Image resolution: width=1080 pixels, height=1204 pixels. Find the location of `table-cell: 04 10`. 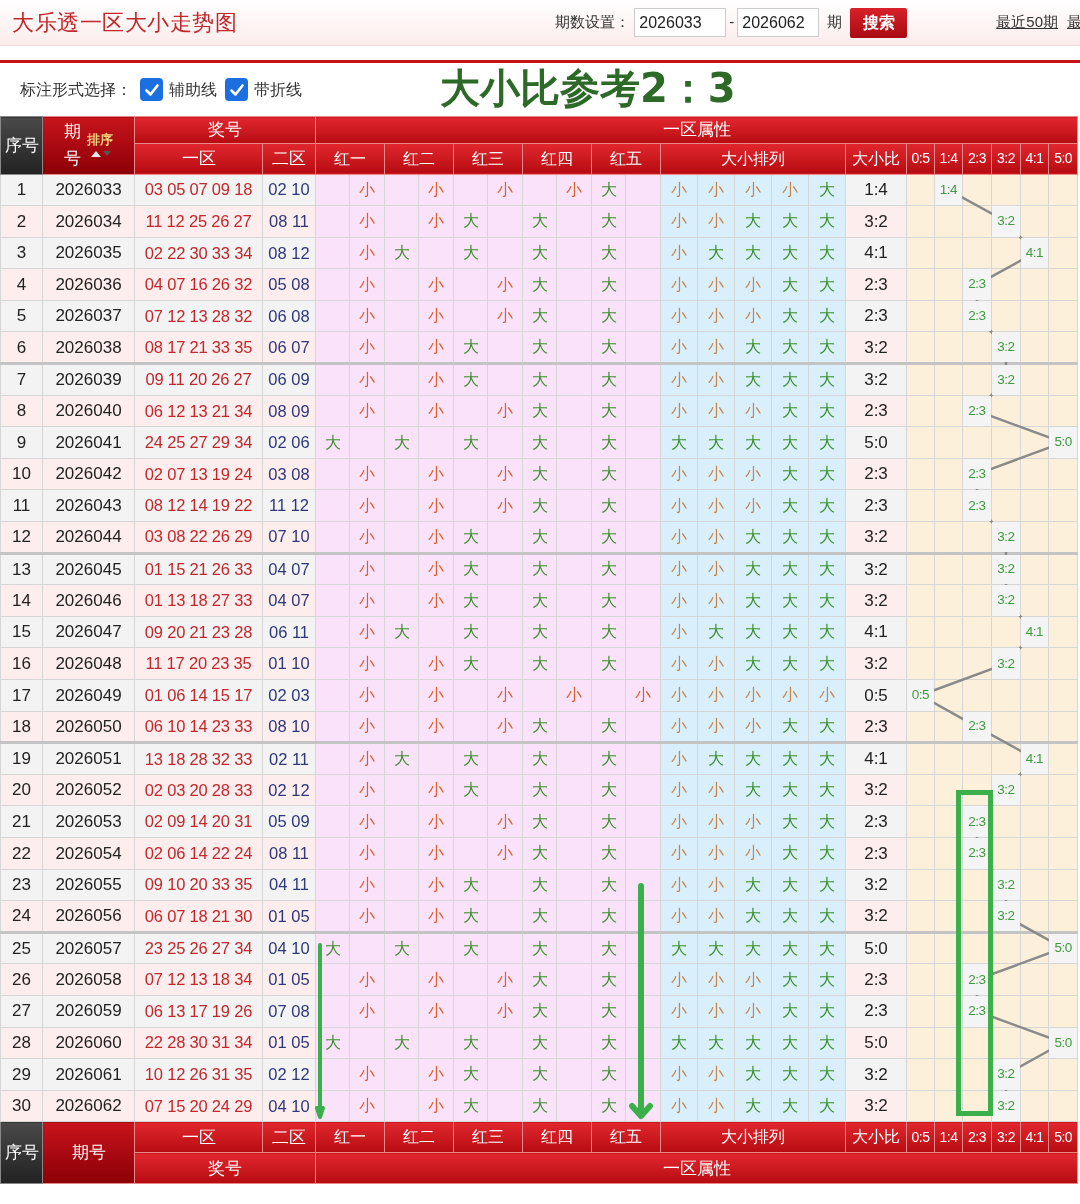

table-cell: 04 10 is located at coordinates (289, 948).